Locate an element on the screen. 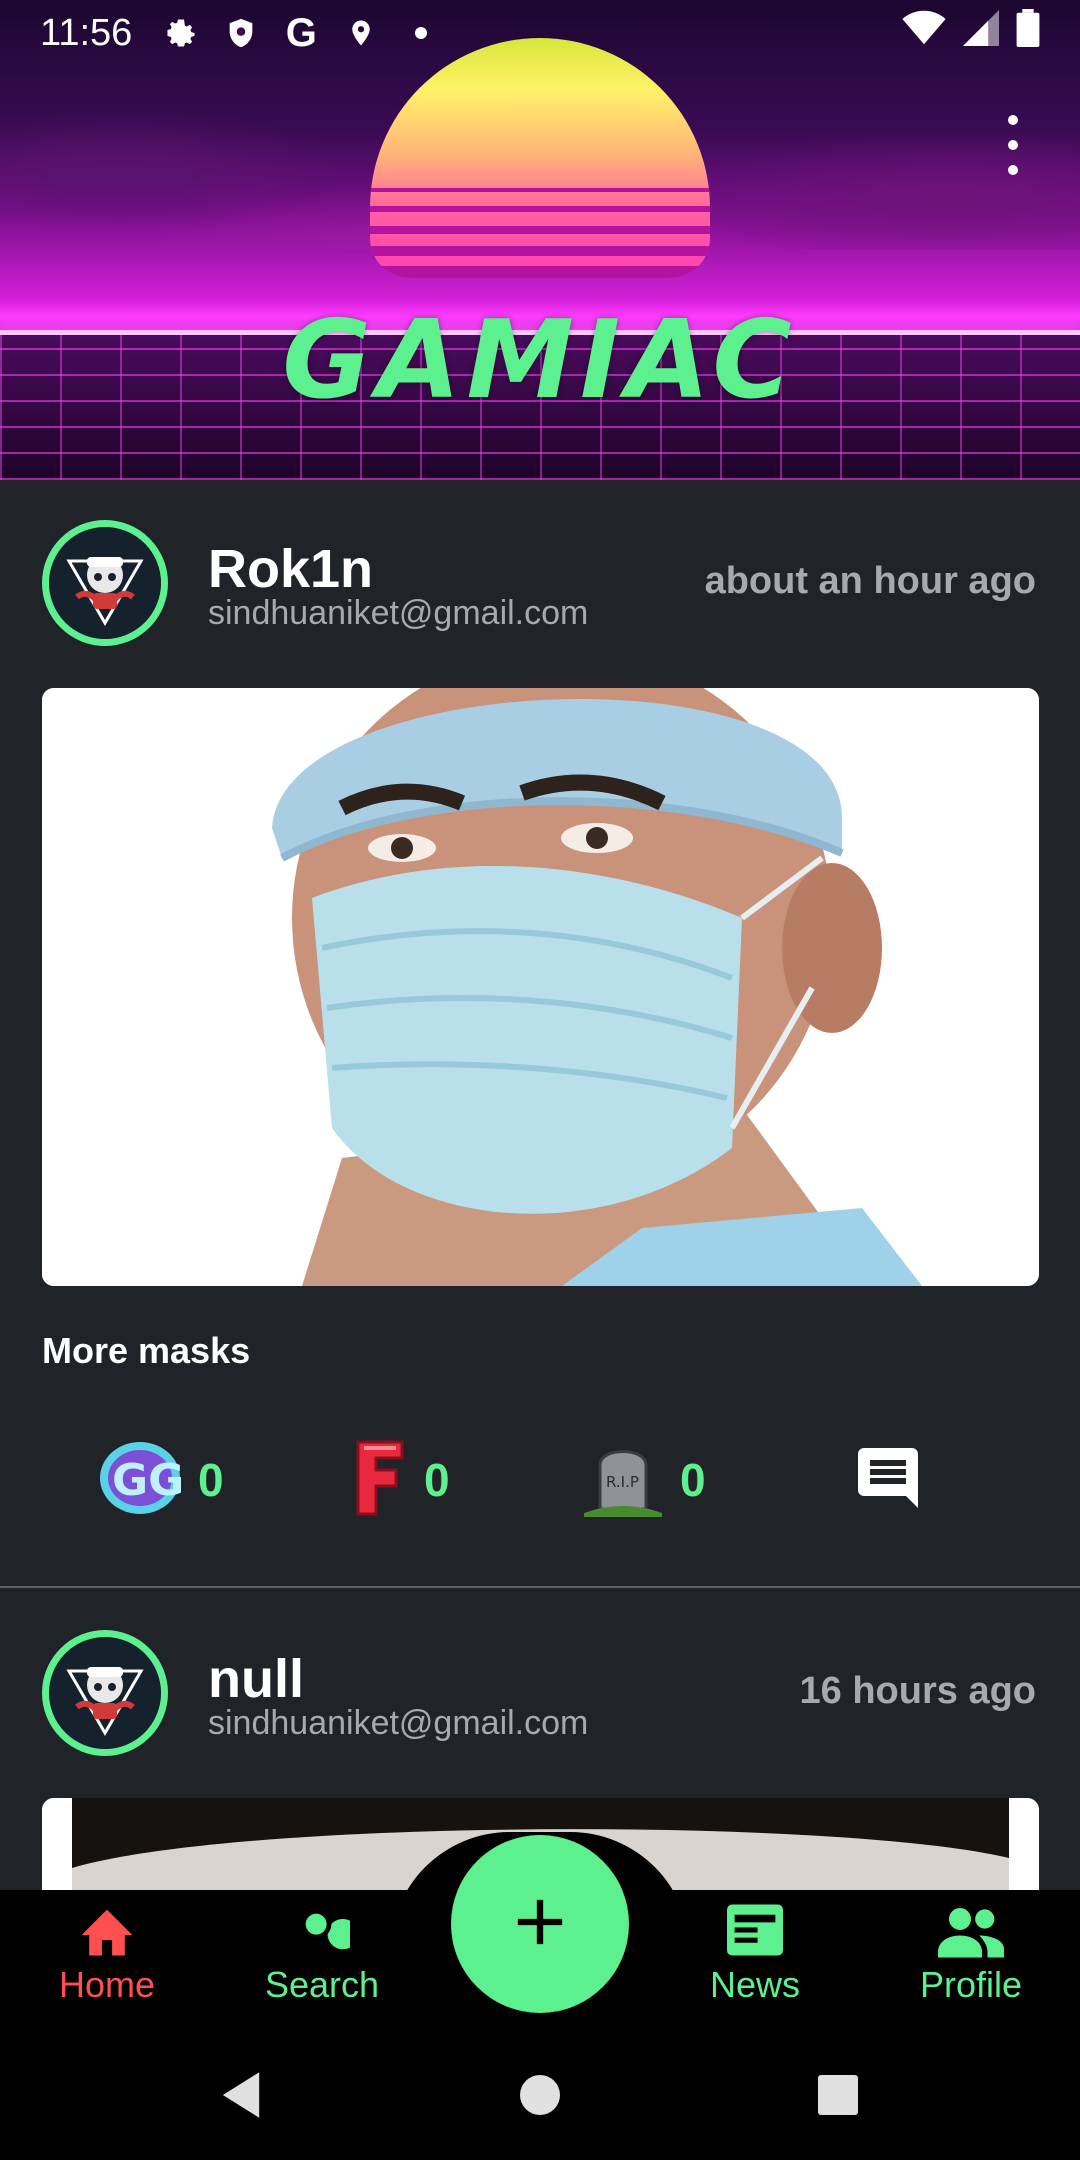  post-caption: More masks is located at coordinates (146, 1350).